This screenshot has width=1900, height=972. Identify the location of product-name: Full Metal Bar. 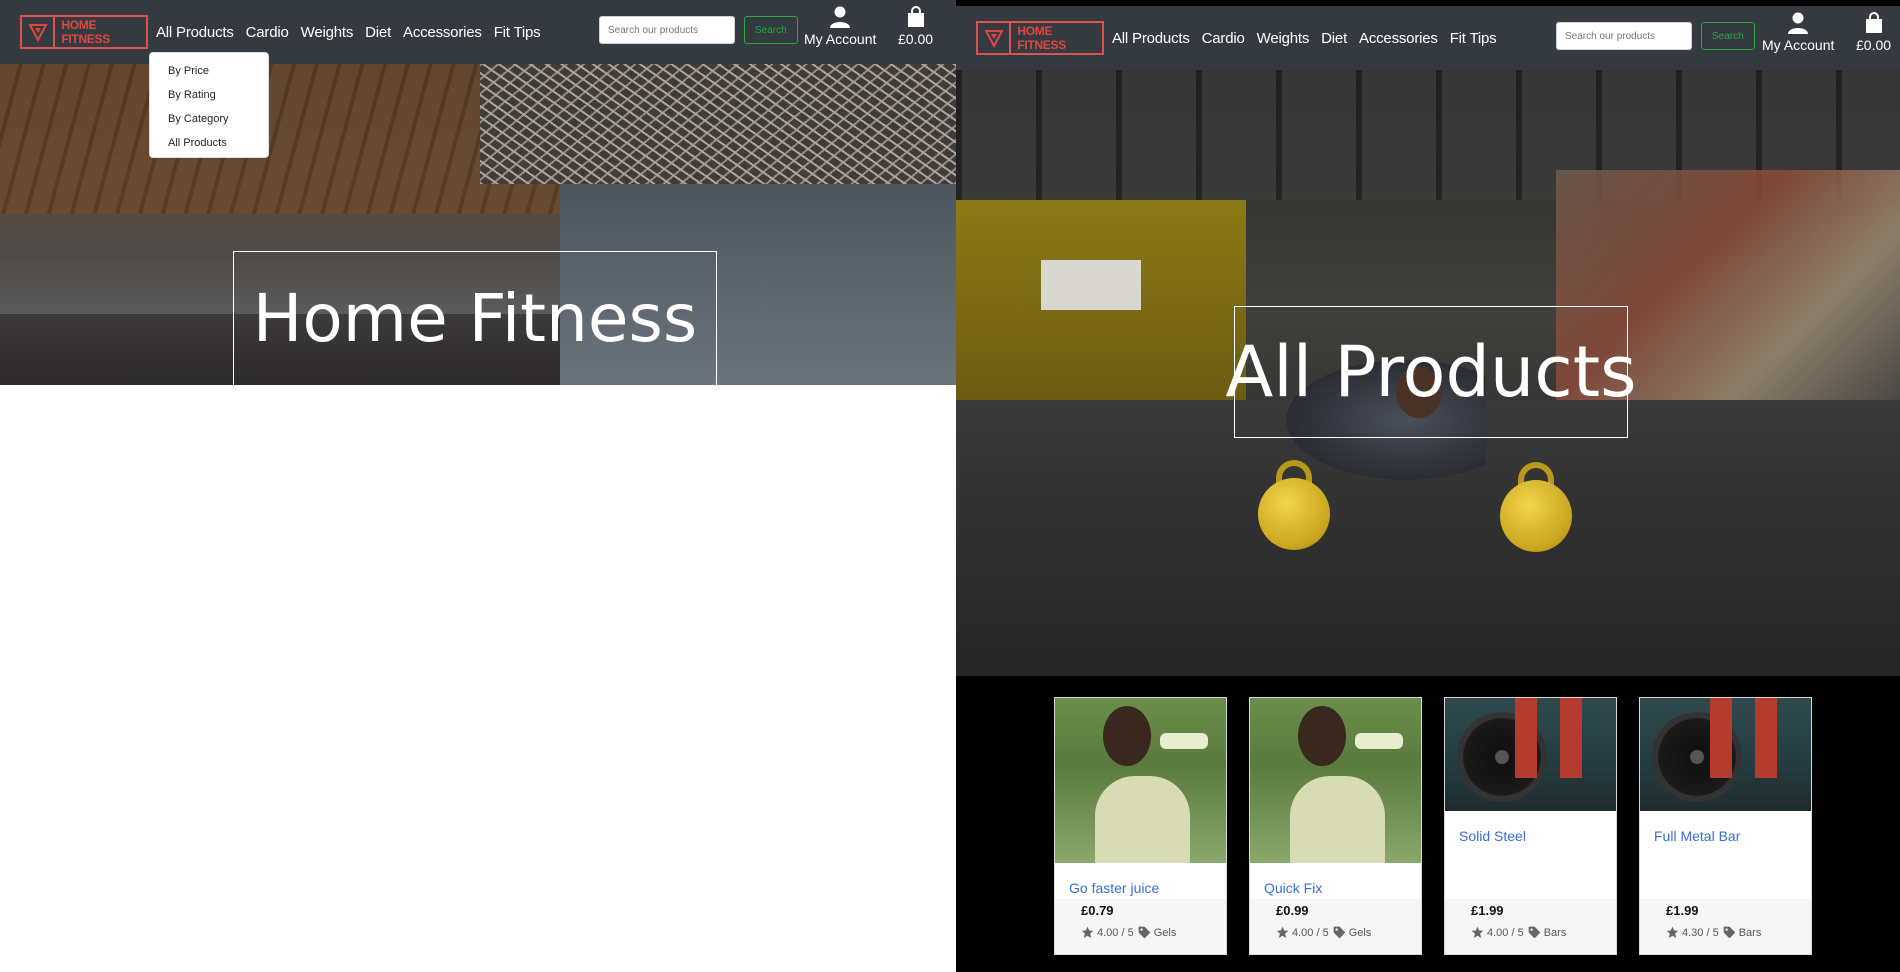
(1725, 836).